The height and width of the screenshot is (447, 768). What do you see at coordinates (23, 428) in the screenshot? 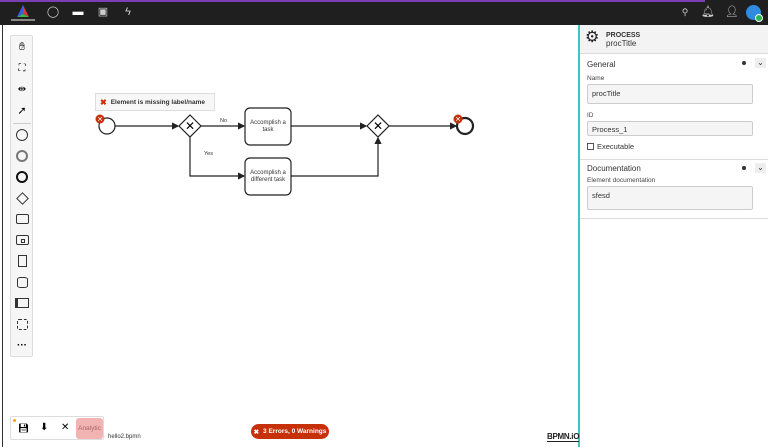
I see `save-icon: 💾︎` at bounding box center [23, 428].